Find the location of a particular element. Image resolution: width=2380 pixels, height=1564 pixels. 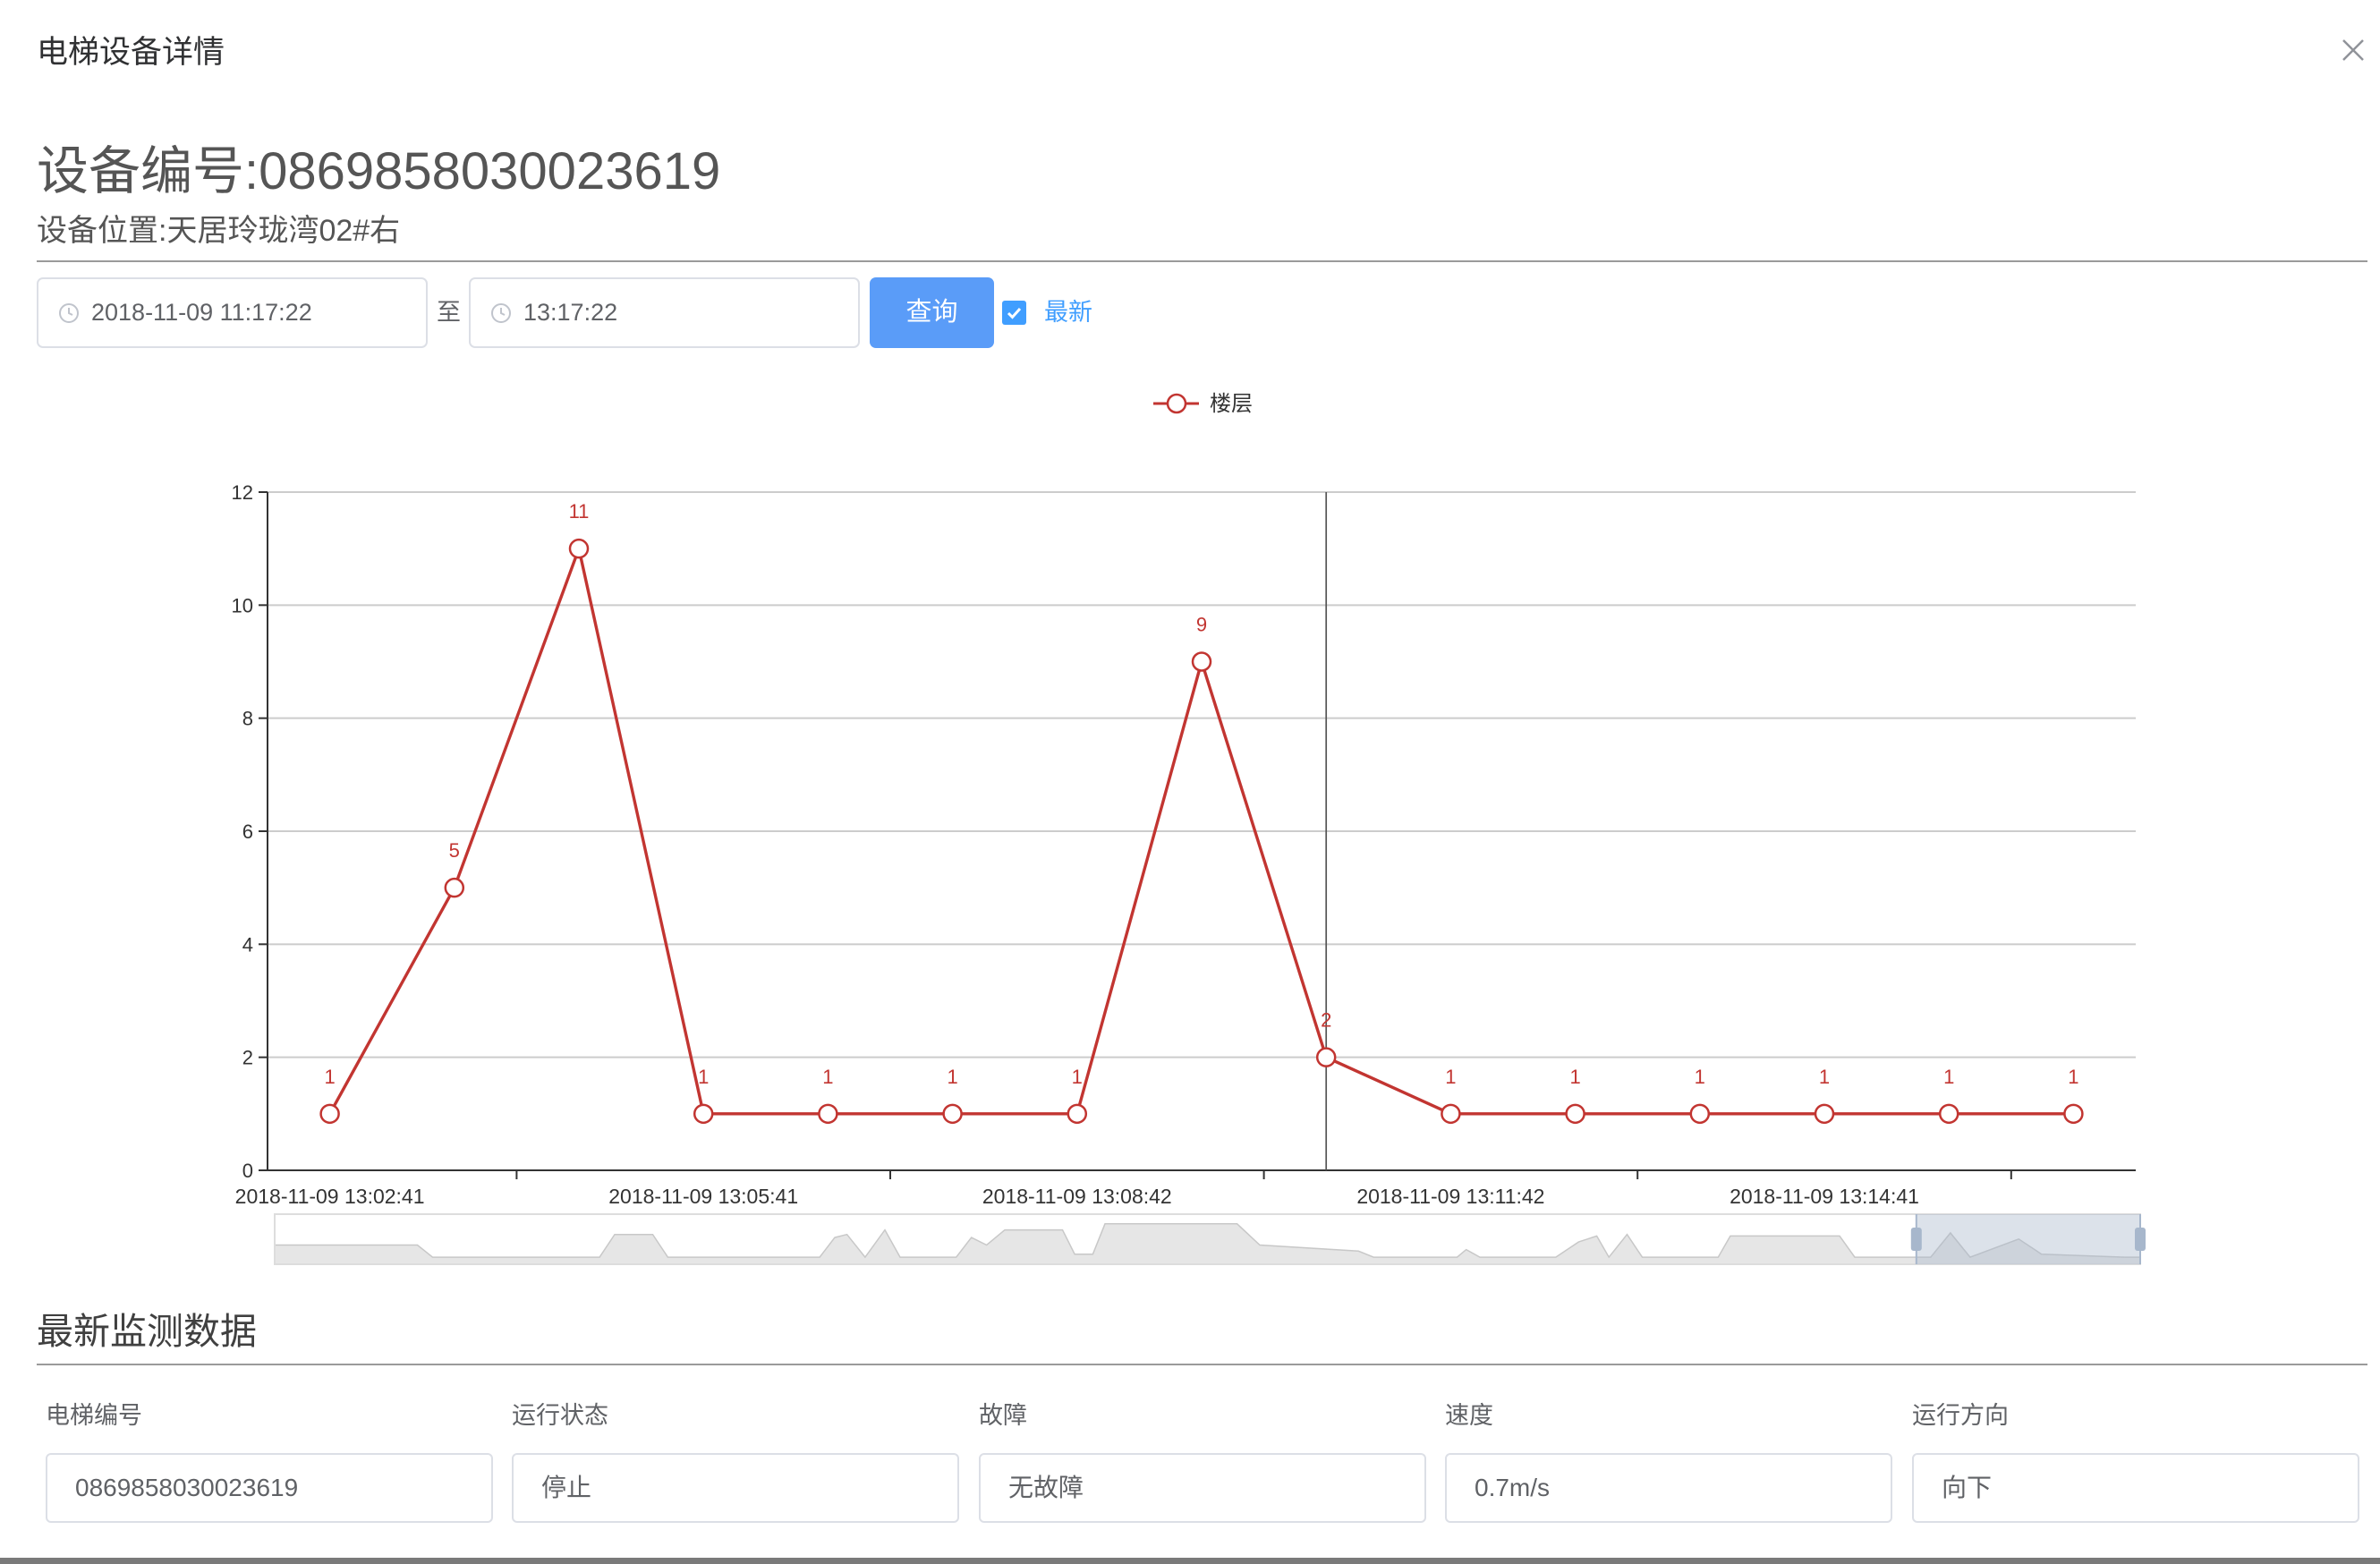

start-time-input: 2018-11-09 11:17:22 is located at coordinates (233, 312).